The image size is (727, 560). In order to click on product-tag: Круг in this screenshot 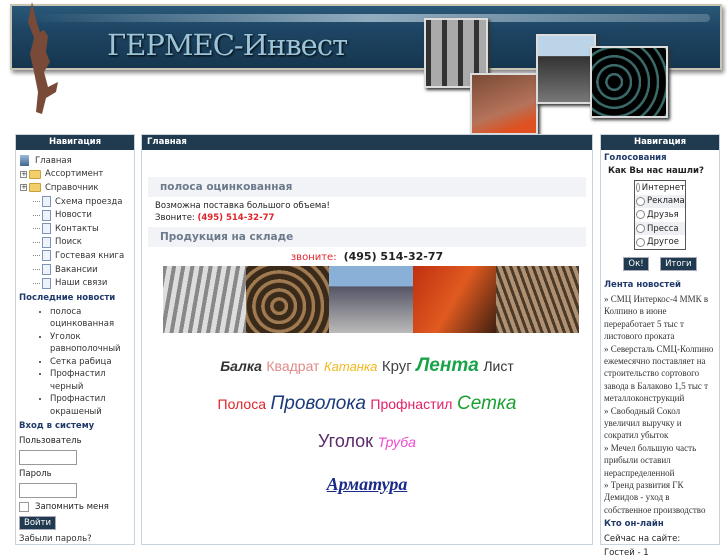, I will do `click(397, 366)`.